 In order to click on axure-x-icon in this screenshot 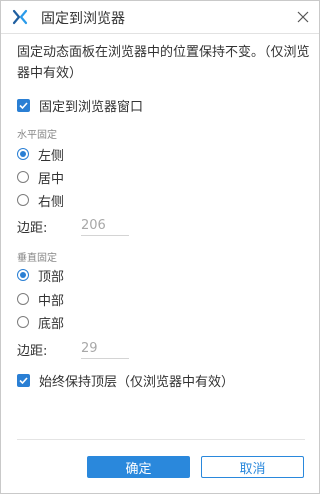, I will do `click(20, 17)`.